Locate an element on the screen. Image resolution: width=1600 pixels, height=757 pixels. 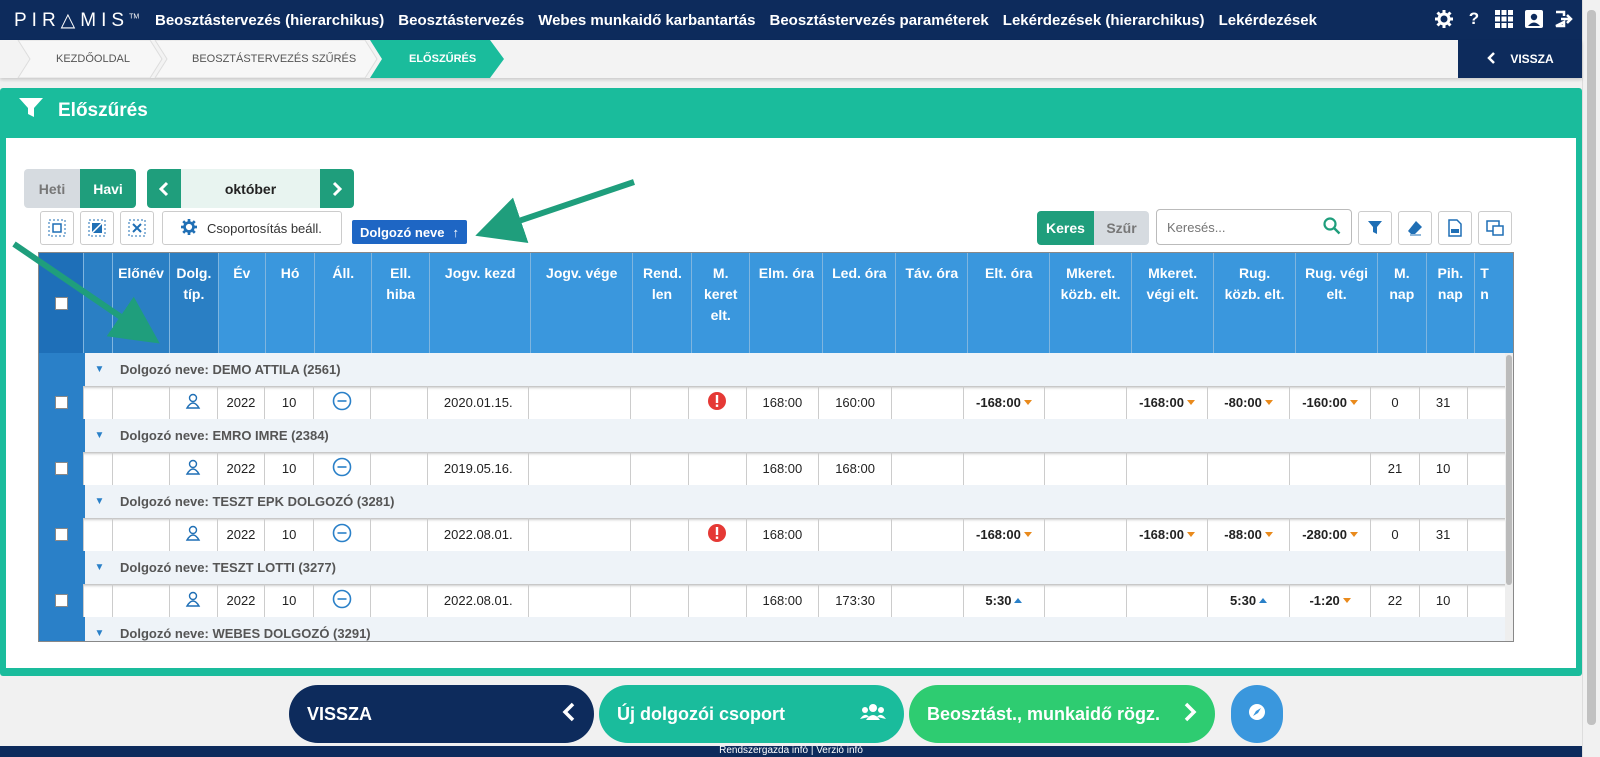
cell-pih-nap: 31 is located at coordinates (1444, 402).